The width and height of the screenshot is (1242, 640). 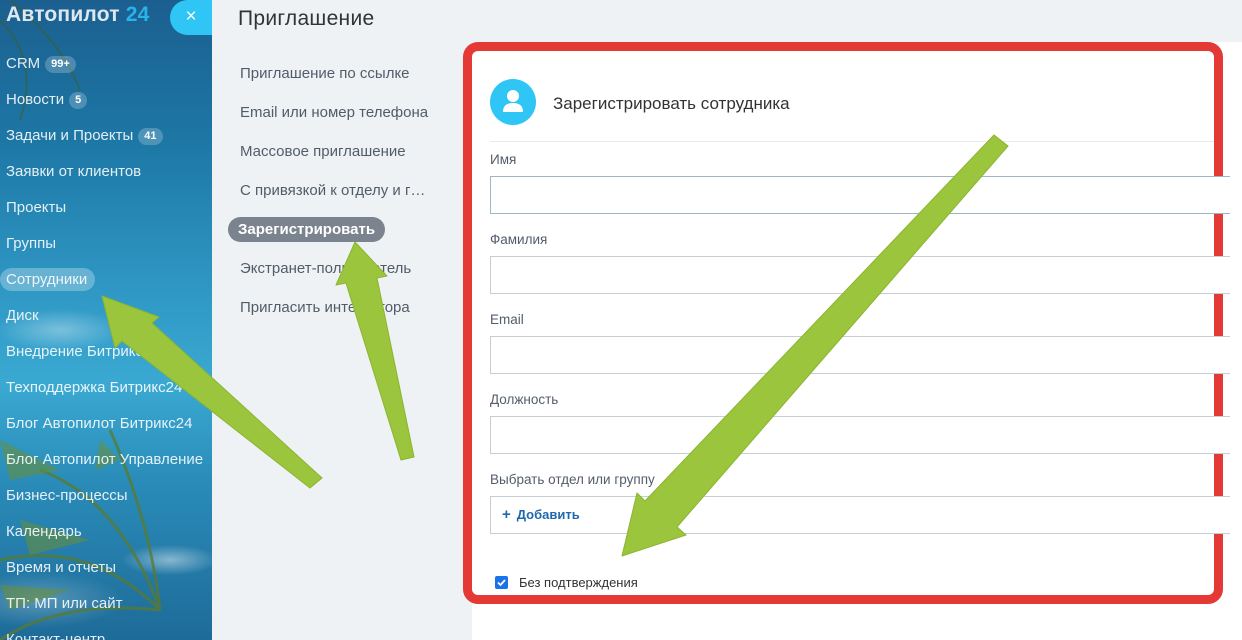 I want to click on sidebar-item-client-requests: Заявки от клиентов, so click(x=106, y=172).